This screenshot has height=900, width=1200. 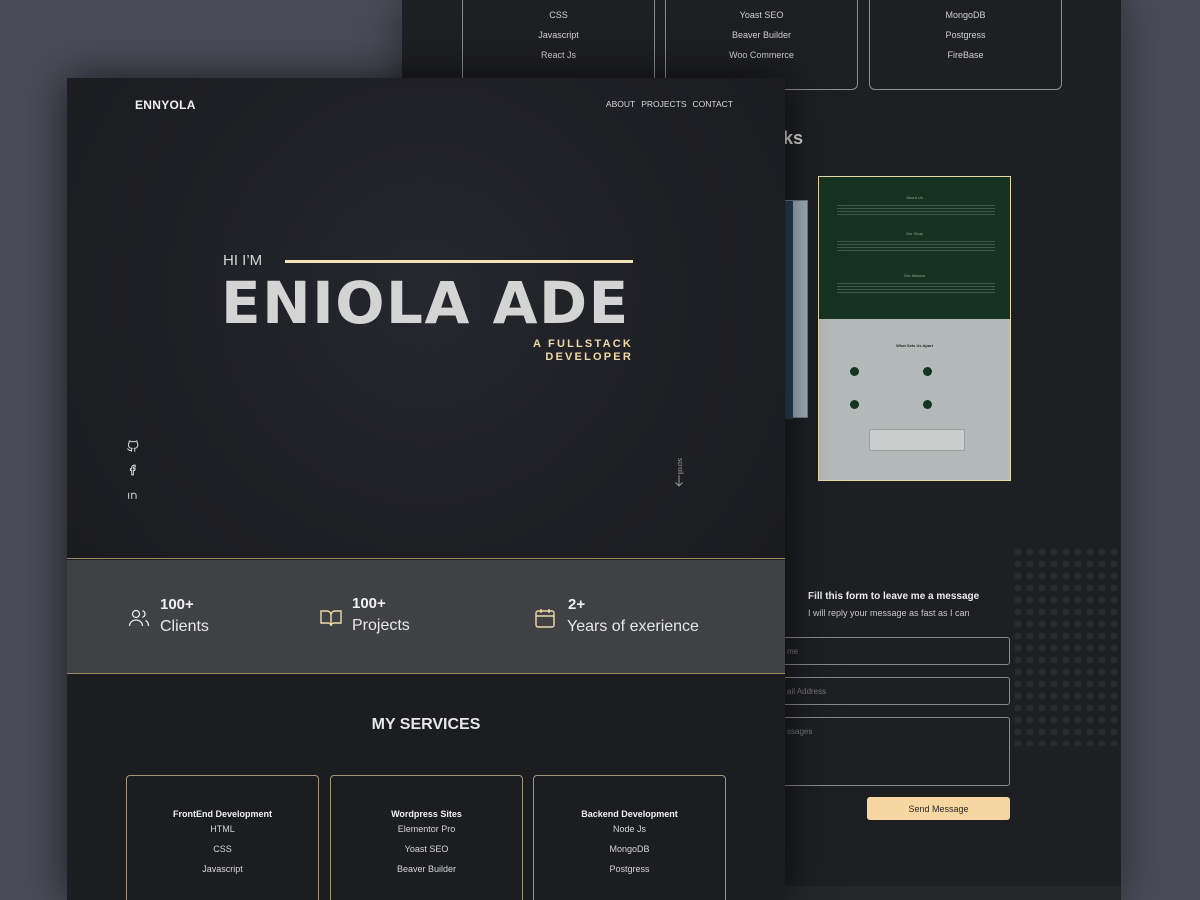 What do you see at coordinates (459, 261) in the screenshot?
I see `hero-underline` at bounding box center [459, 261].